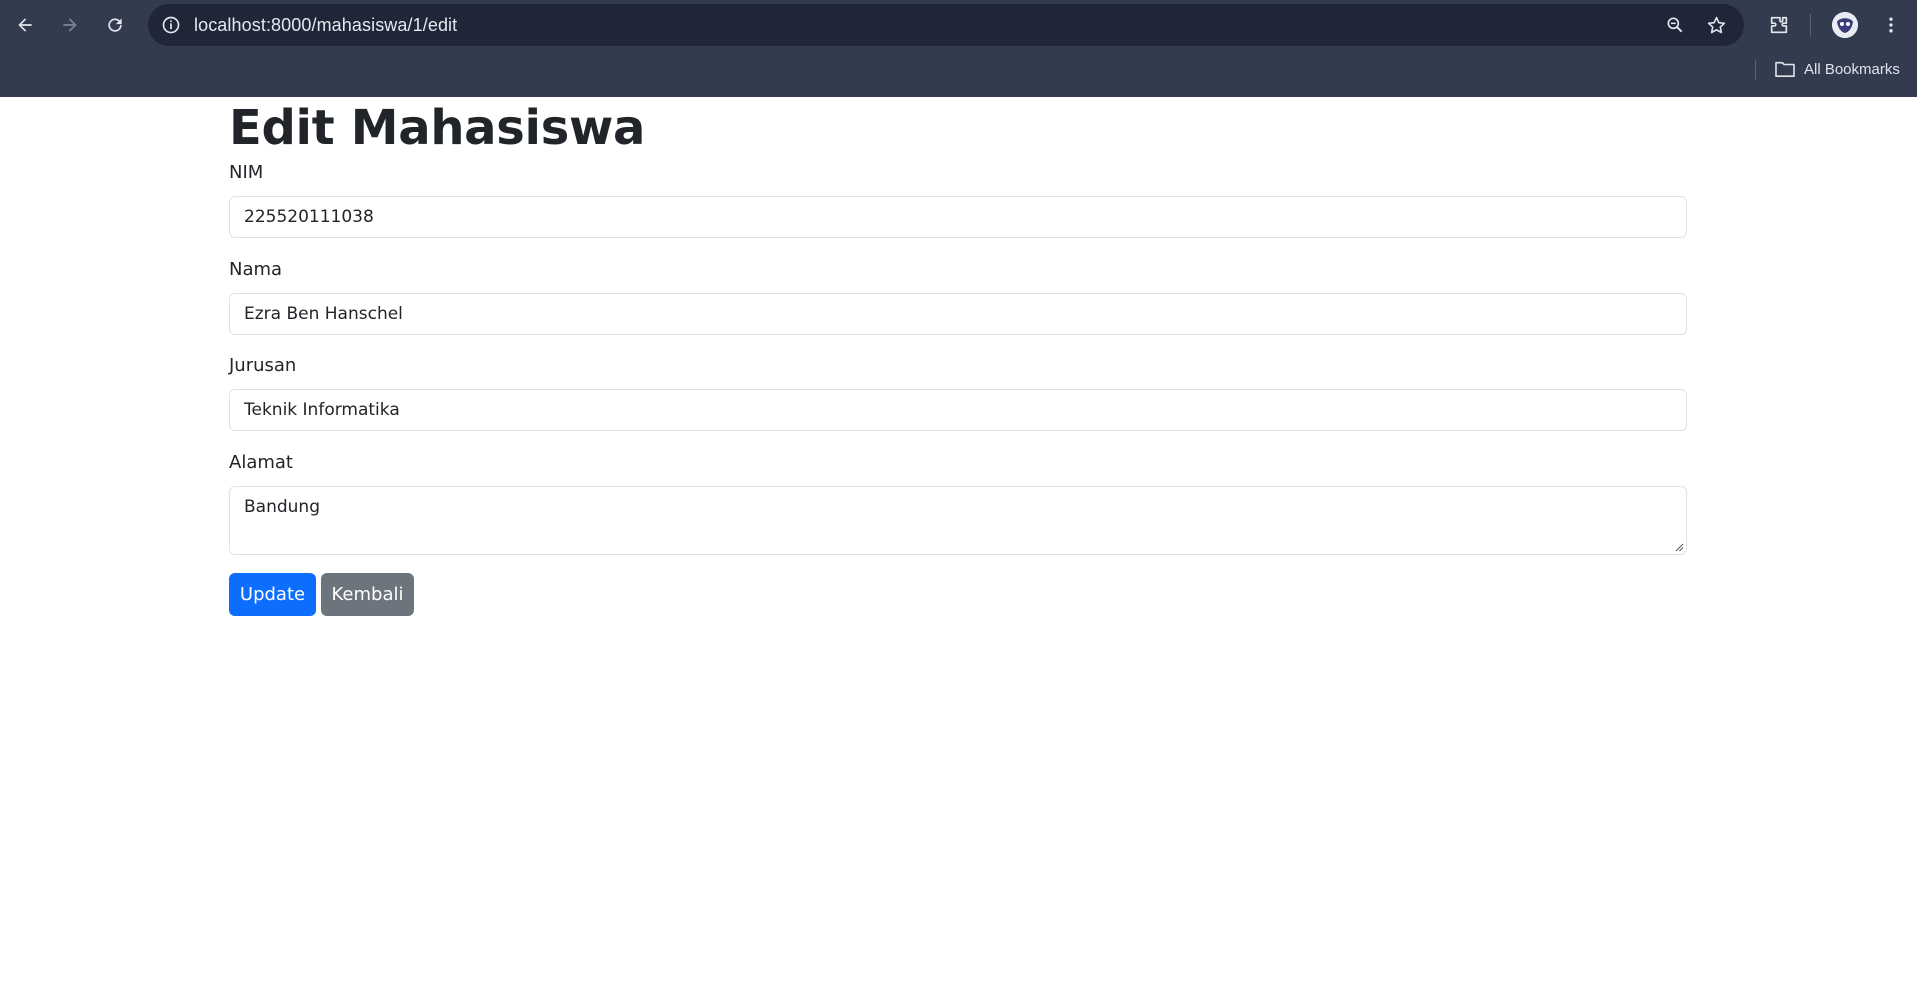 The width and height of the screenshot is (1917, 983). I want to click on nama-label: Nama, so click(256, 269).